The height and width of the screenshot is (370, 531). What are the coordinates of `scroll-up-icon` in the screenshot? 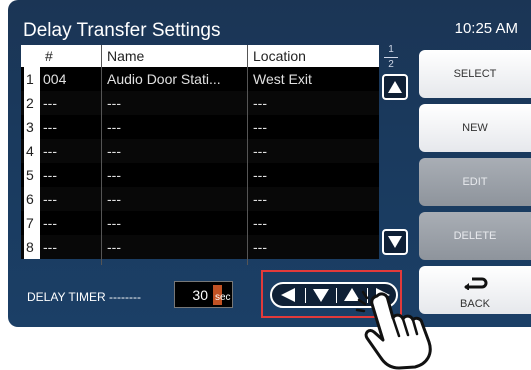 It's located at (395, 87).